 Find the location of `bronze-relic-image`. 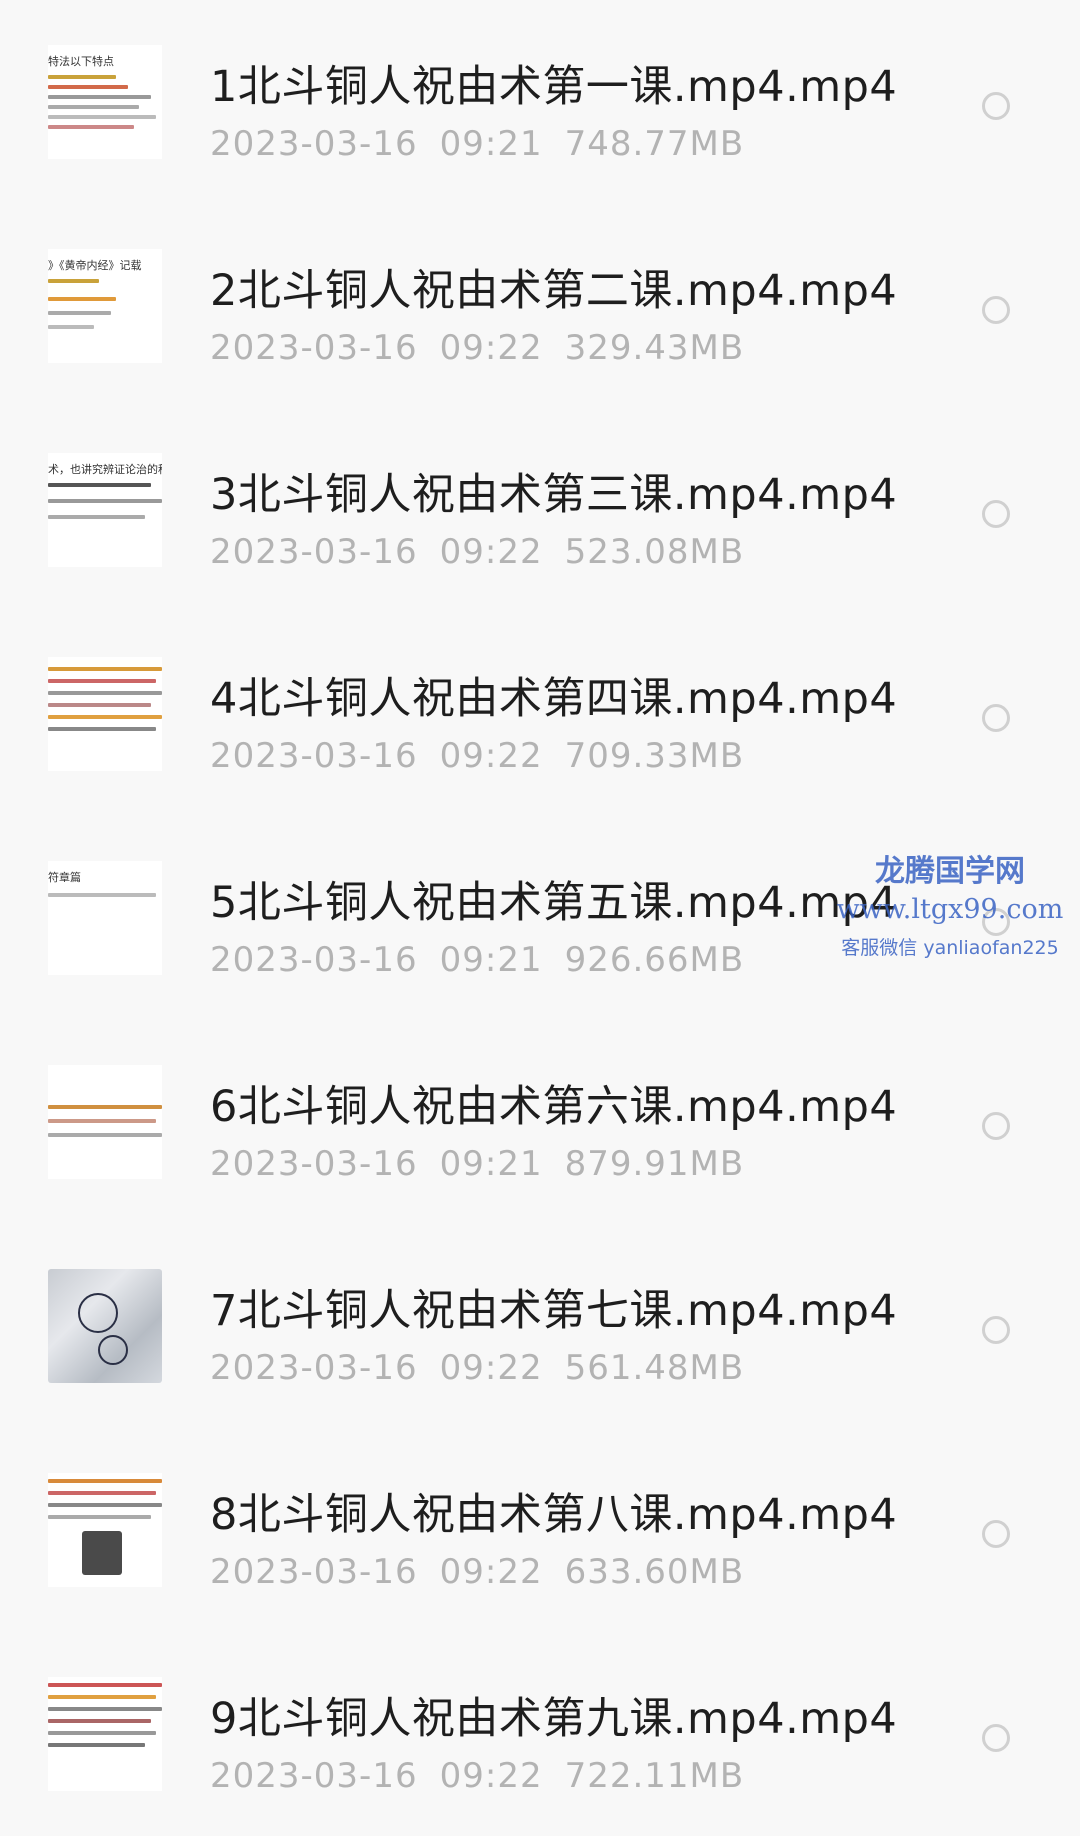

bronze-relic-image is located at coordinates (102, 1553).